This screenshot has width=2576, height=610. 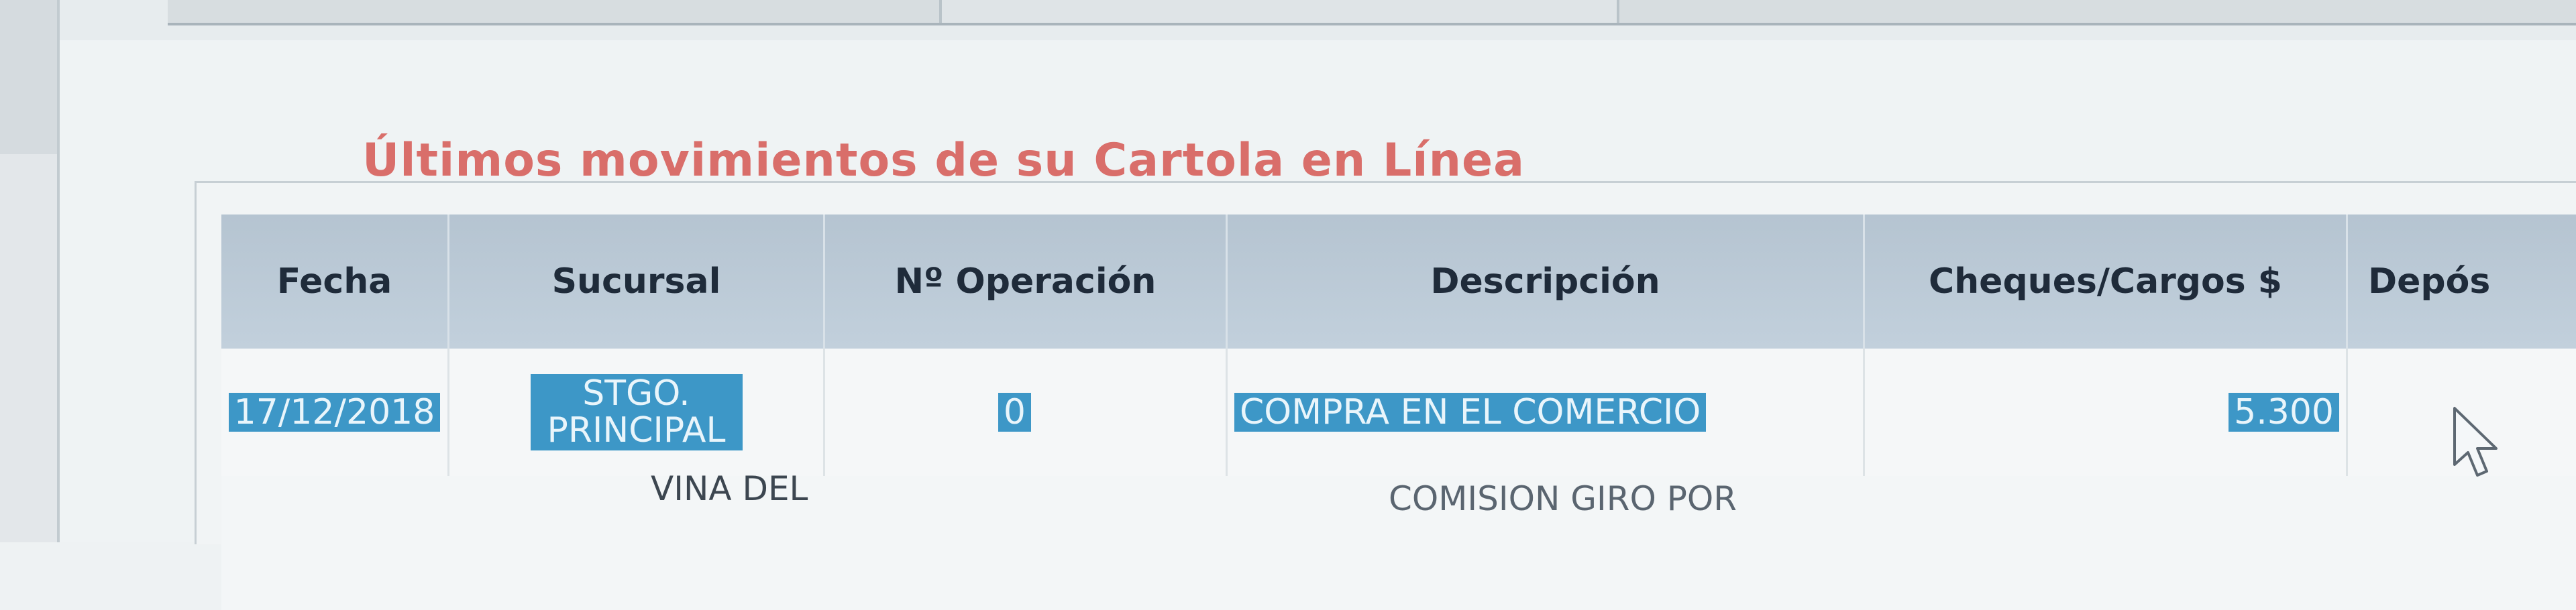 I want to click on cell-cargos-text: 5.300, so click(x=2284, y=412).